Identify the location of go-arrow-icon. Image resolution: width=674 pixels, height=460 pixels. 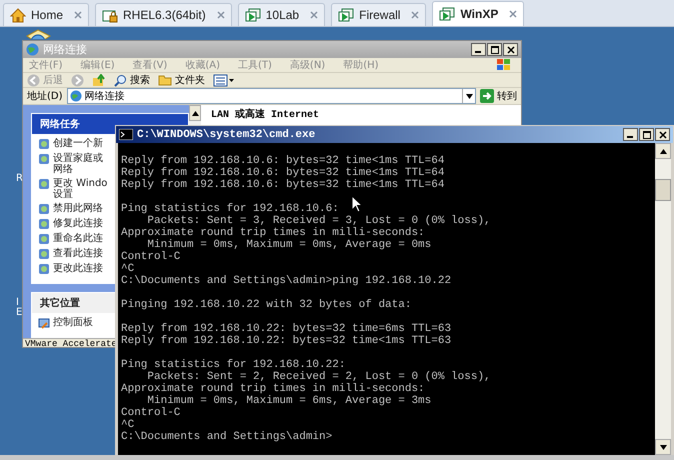
(487, 96).